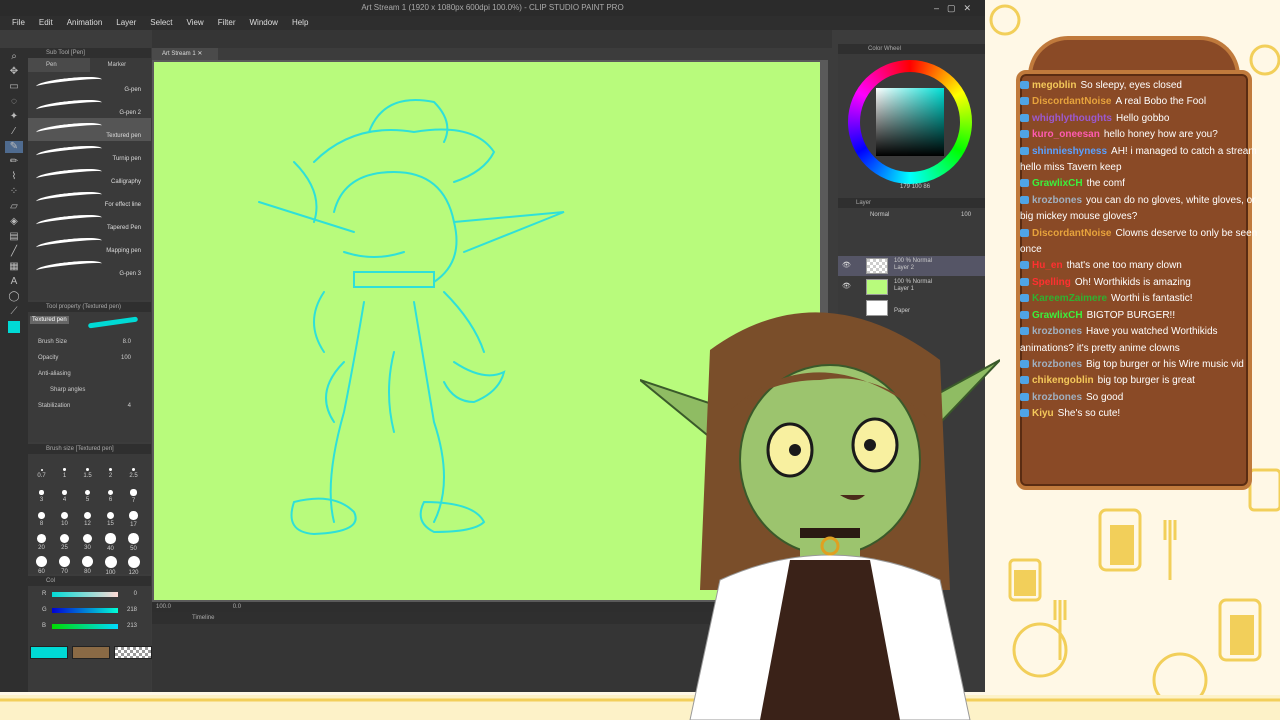 Image resolution: width=1280 pixels, height=720 pixels. I want to click on brush-size-option: 6, so click(110, 496).